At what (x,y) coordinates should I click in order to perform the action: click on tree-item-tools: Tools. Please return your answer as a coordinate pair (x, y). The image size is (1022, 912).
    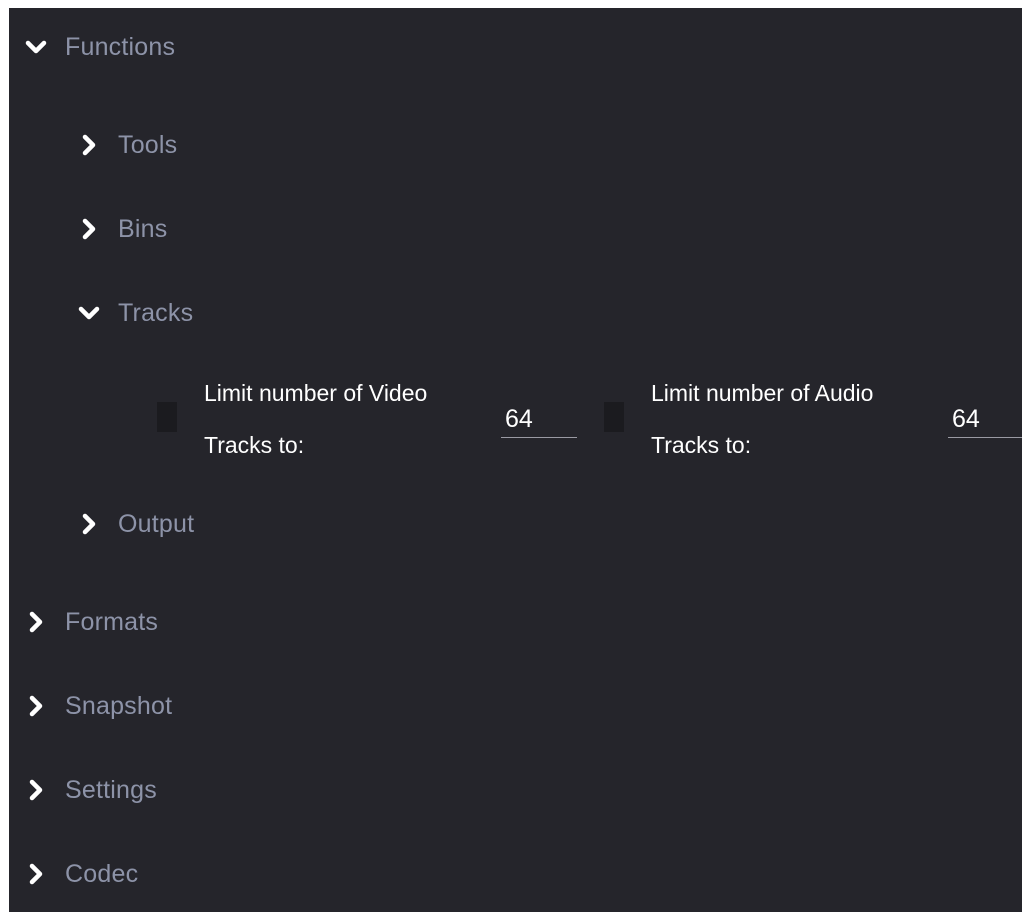
    Looking at the image, I should click on (127, 145).